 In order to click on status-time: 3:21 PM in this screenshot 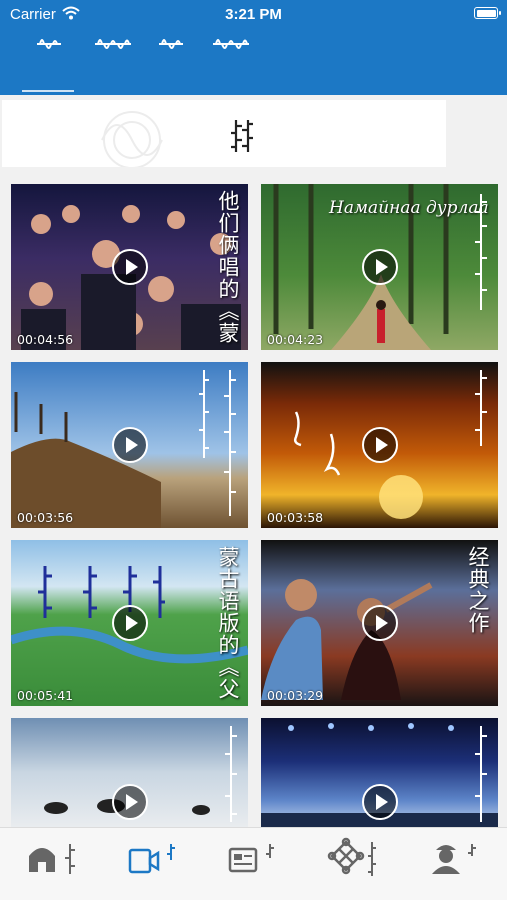, I will do `click(253, 14)`.